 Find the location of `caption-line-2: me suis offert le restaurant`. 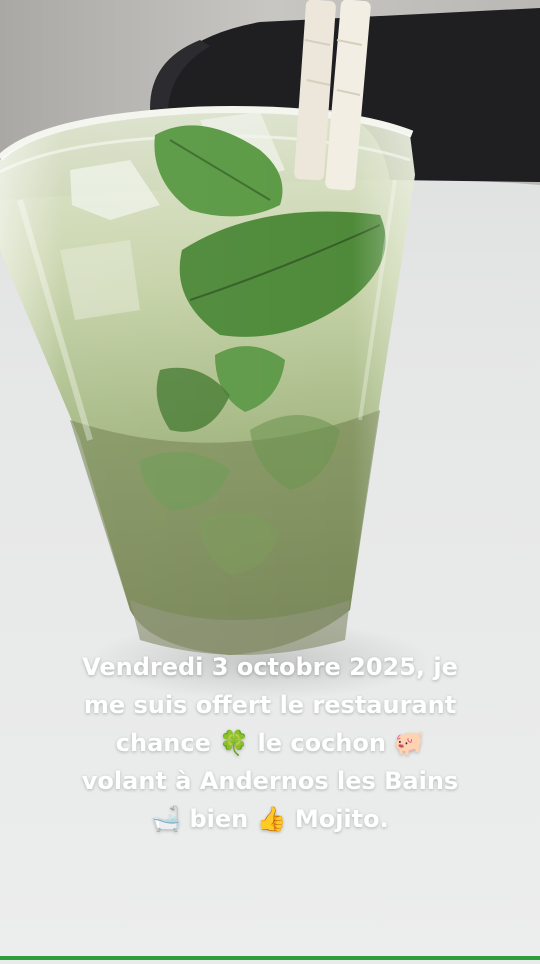

caption-line-2: me suis offert le restaurant is located at coordinates (270, 705).